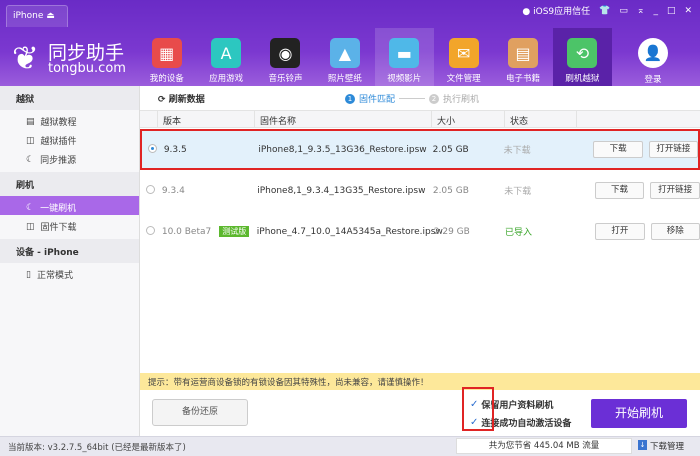  Describe the element at coordinates (54, 276) in the screenshot. I see `sidebar-item-label: 正常模式` at that location.